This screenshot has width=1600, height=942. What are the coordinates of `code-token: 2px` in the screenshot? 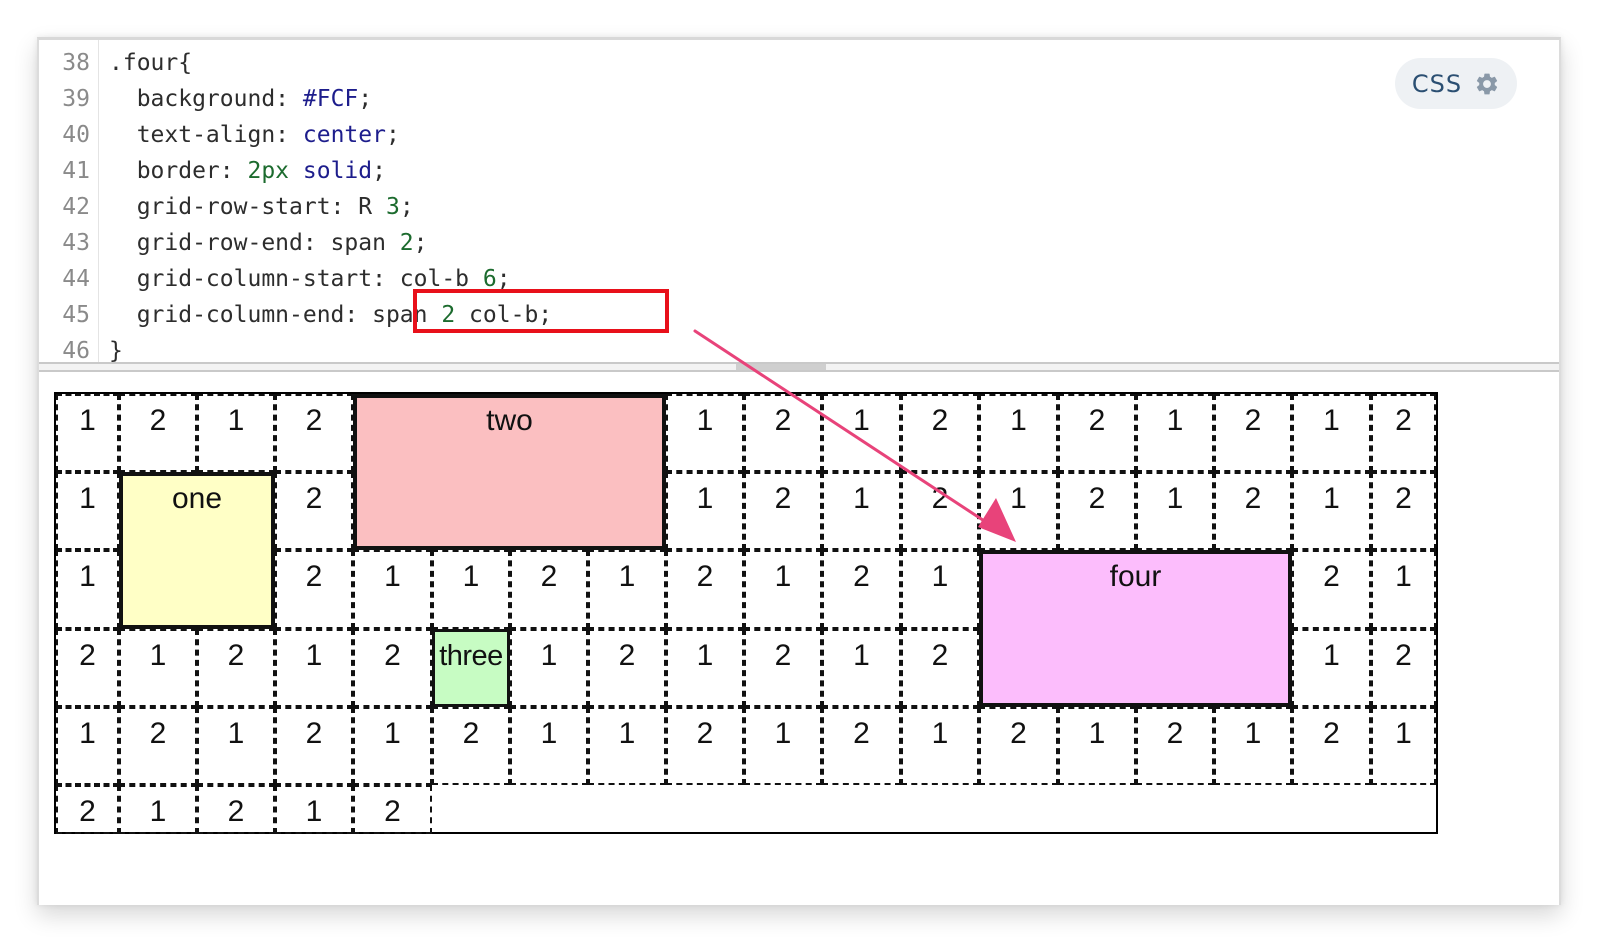 It's located at (268, 171).